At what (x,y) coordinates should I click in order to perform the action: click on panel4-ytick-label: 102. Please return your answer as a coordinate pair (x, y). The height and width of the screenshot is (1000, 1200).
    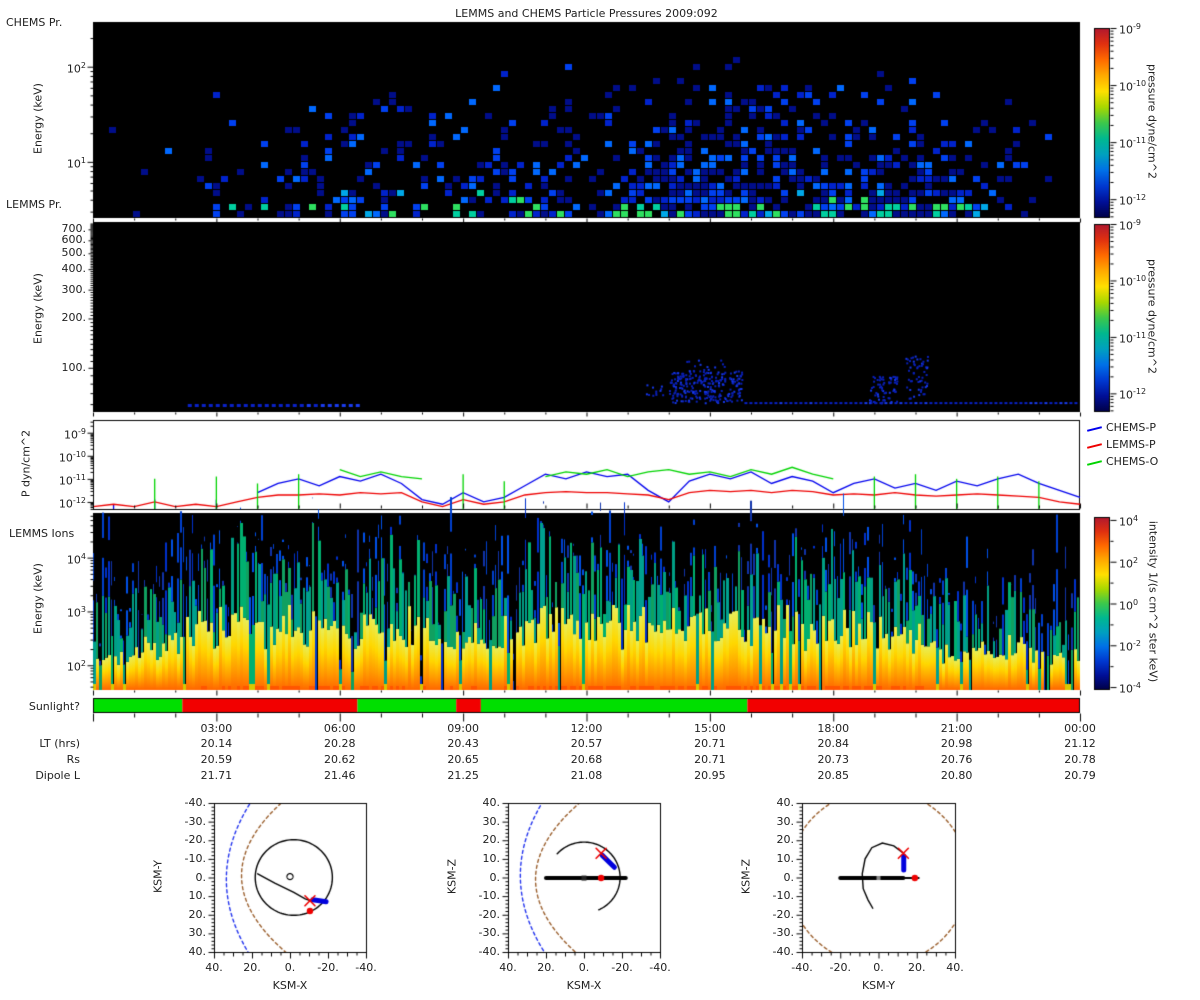
    Looking at the image, I should click on (76, 666).